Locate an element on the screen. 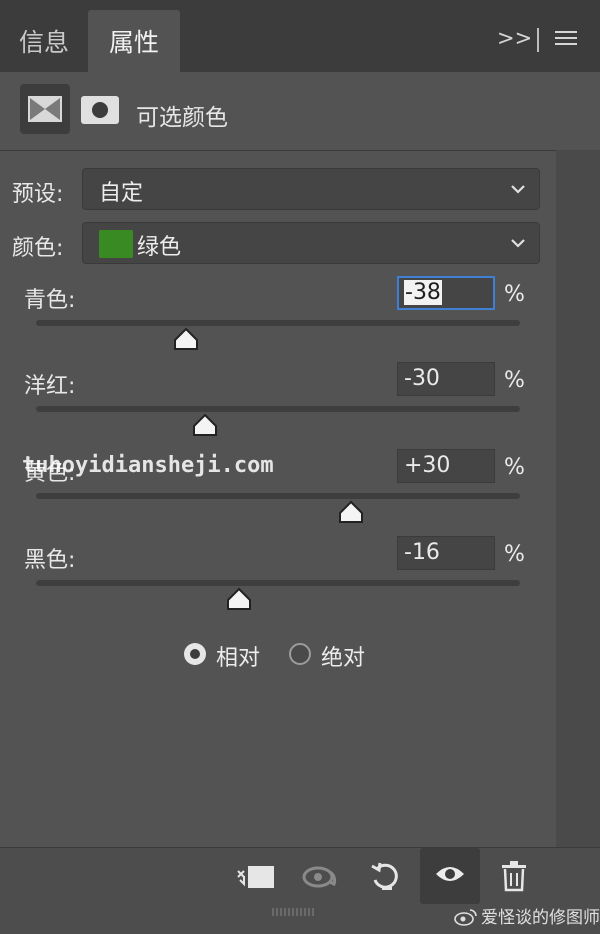 The height and width of the screenshot is (934, 600). magenta-label: 洋红: is located at coordinates (50, 386).